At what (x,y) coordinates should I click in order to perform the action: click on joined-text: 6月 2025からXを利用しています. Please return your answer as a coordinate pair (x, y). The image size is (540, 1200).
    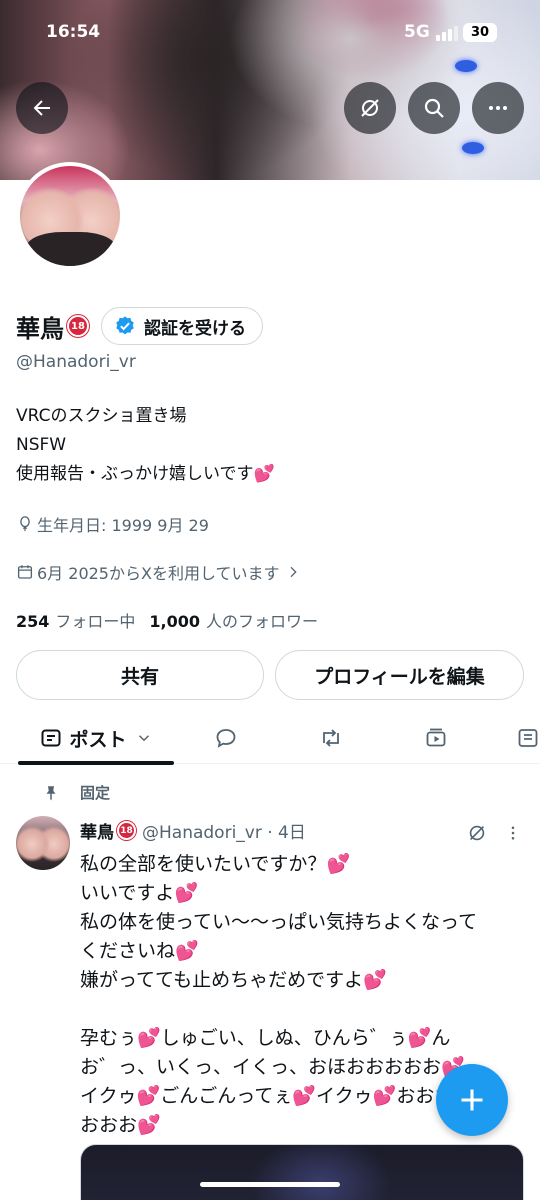
    Looking at the image, I should click on (158, 573).